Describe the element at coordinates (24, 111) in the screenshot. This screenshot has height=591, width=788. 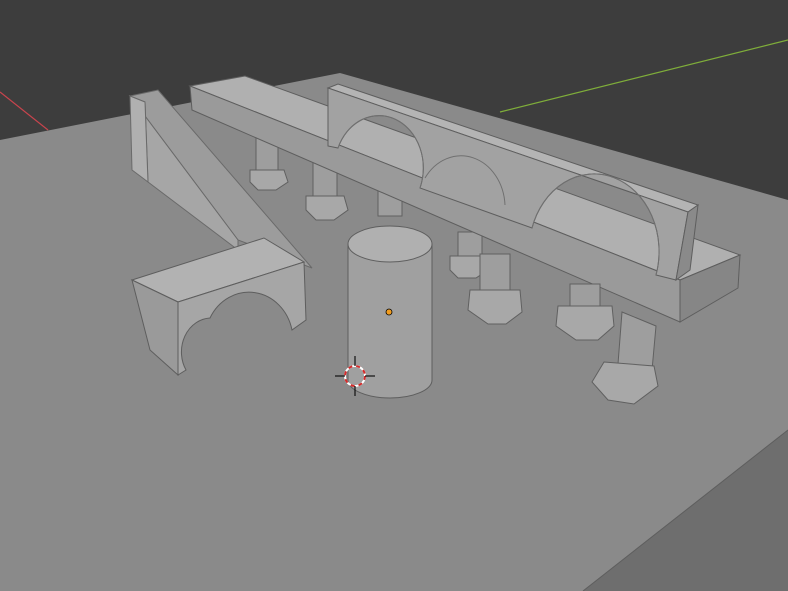
I see `x-axis-line` at that location.